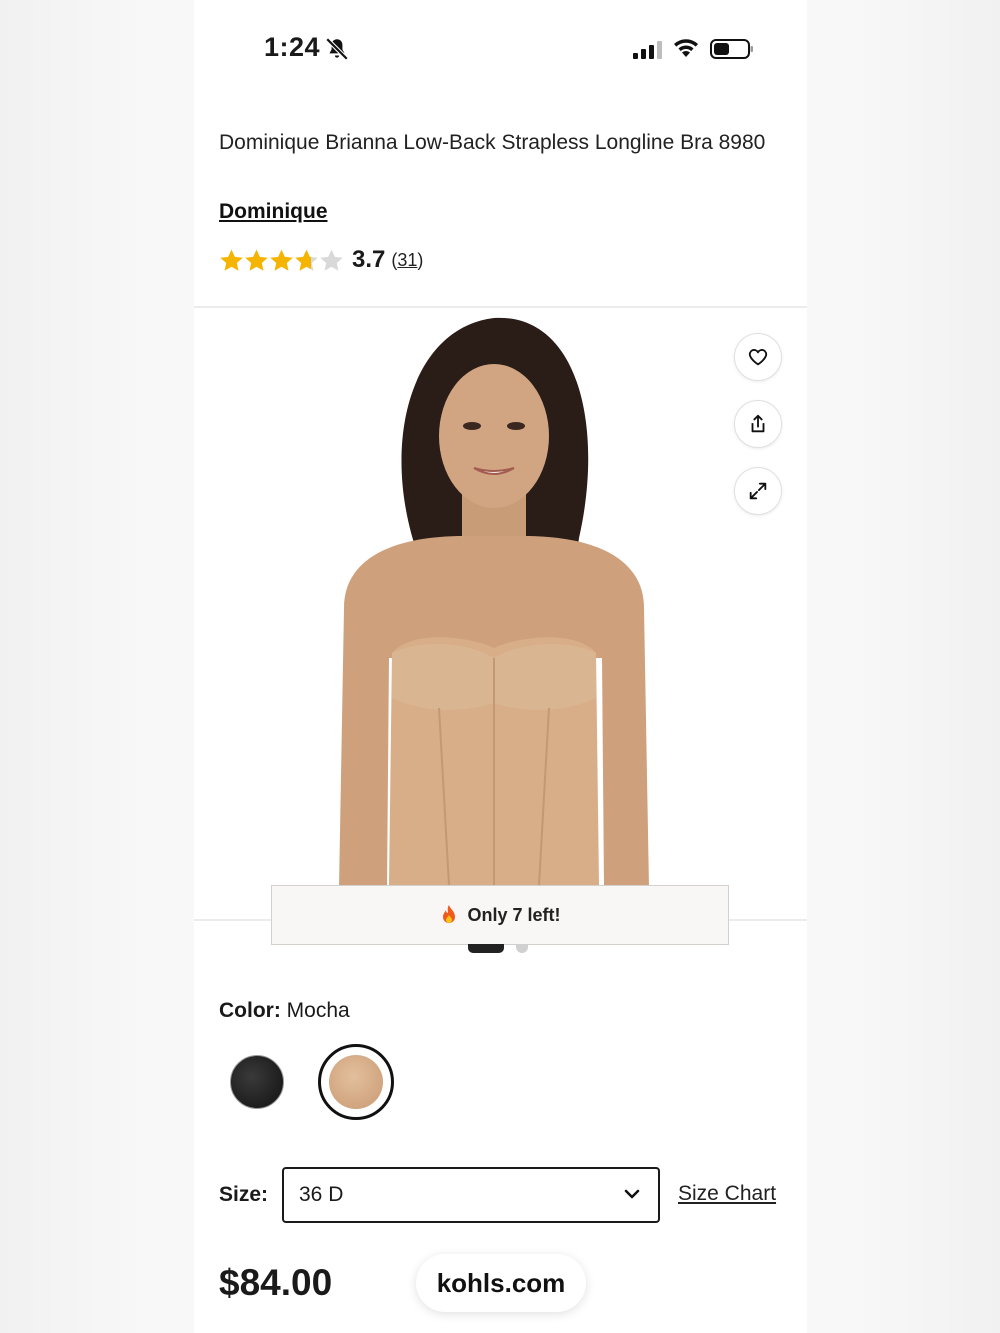 The height and width of the screenshot is (1333, 1000). I want to click on carousel-pager, so click(498, 948).